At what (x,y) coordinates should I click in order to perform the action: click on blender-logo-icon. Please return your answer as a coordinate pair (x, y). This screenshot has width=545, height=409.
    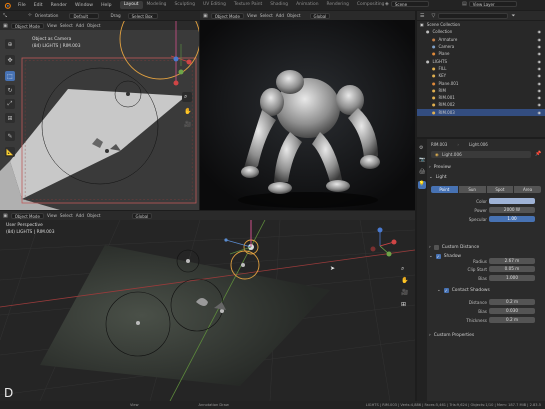
    Looking at the image, I should click on (7, 5).